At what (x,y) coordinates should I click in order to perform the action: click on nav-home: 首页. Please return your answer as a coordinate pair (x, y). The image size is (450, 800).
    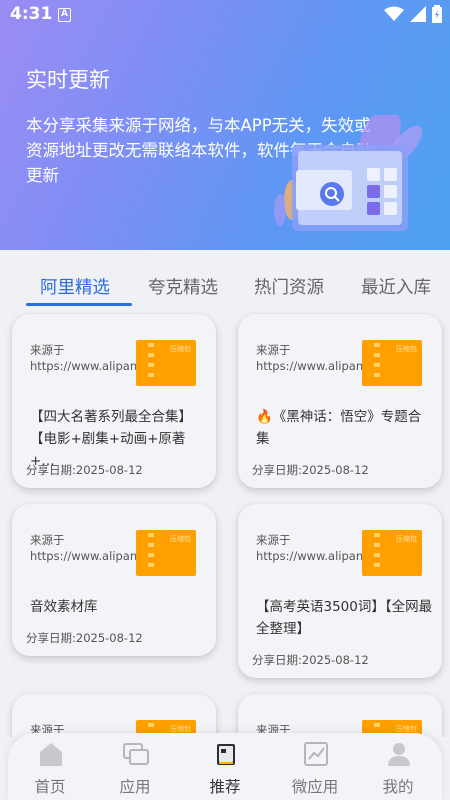
    Looking at the image, I should click on (50, 766).